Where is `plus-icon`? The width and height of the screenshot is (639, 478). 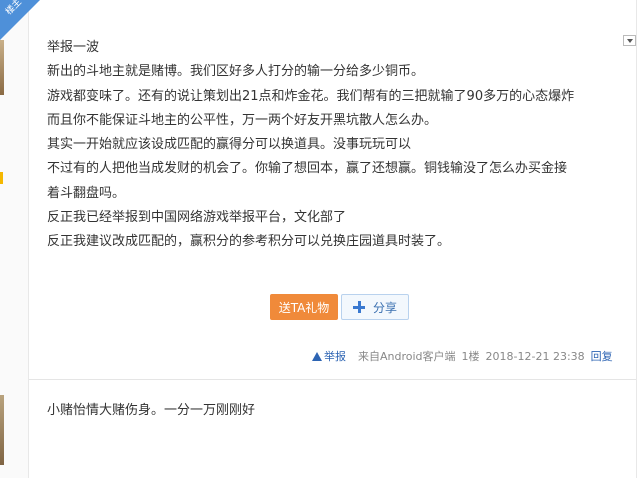
plus-icon is located at coordinates (358, 307).